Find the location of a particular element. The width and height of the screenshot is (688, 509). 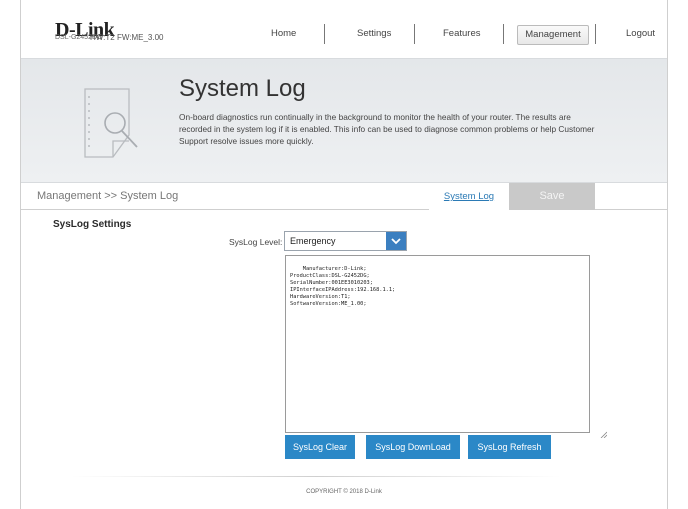

footer-divider is located at coordinates (316, 476).